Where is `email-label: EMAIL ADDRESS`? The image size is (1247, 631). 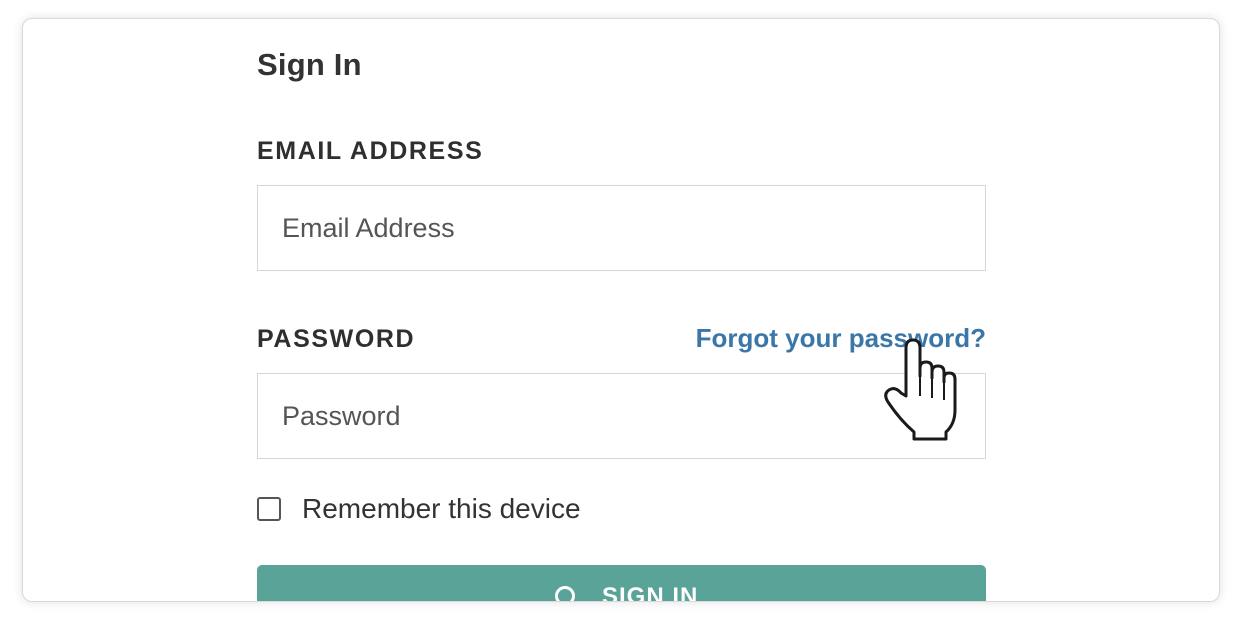
email-label: EMAIL ADDRESS is located at coordinates (370, 151).